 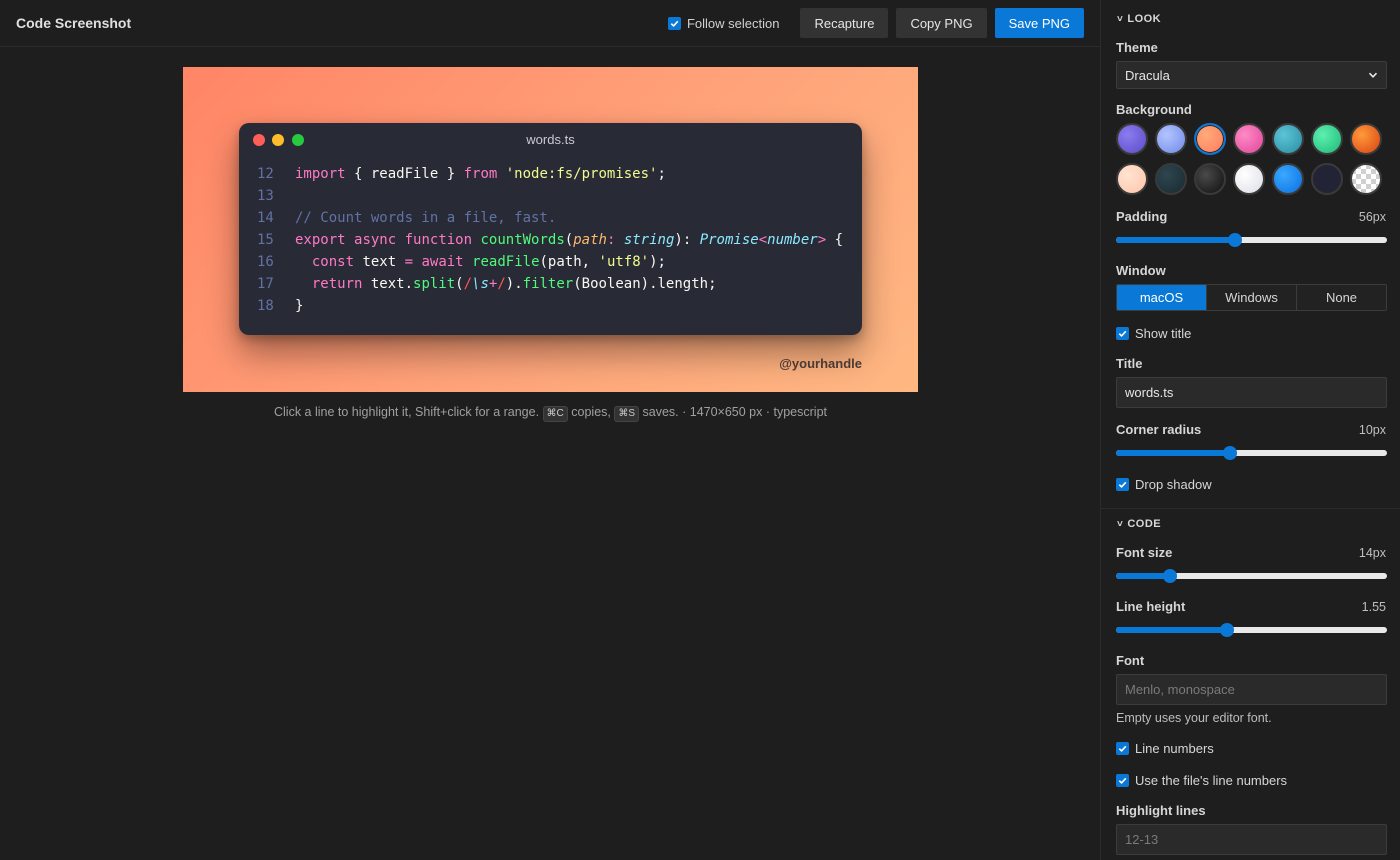 I want to click on file-line-numbers-label: Use the file's line numbers, so click(x=1211, y=780).